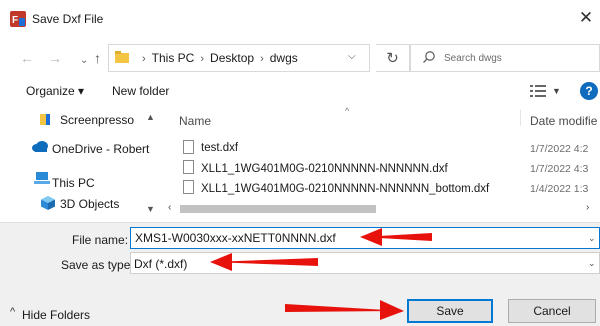 The height and width of the screenshot is (326, 600). Describe the element at coordinates (393, 58) in the screenshot. I see `refresh-button: ↻` at that location.